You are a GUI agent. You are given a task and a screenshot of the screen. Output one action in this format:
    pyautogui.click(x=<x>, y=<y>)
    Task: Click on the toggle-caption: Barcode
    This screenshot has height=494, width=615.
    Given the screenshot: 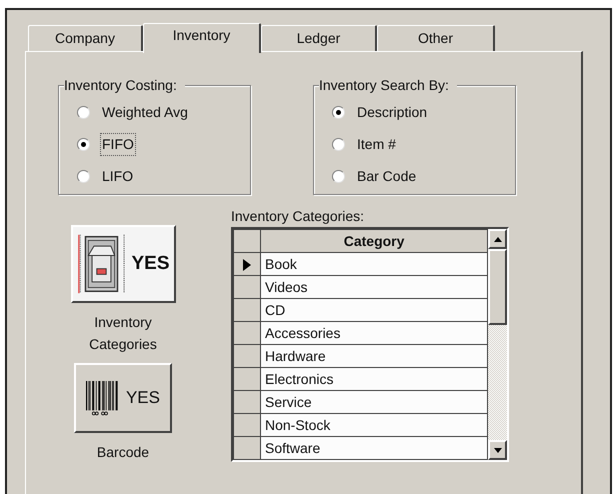 What is the action you would take?
    pyautogui.click(x=123, y=452)
    